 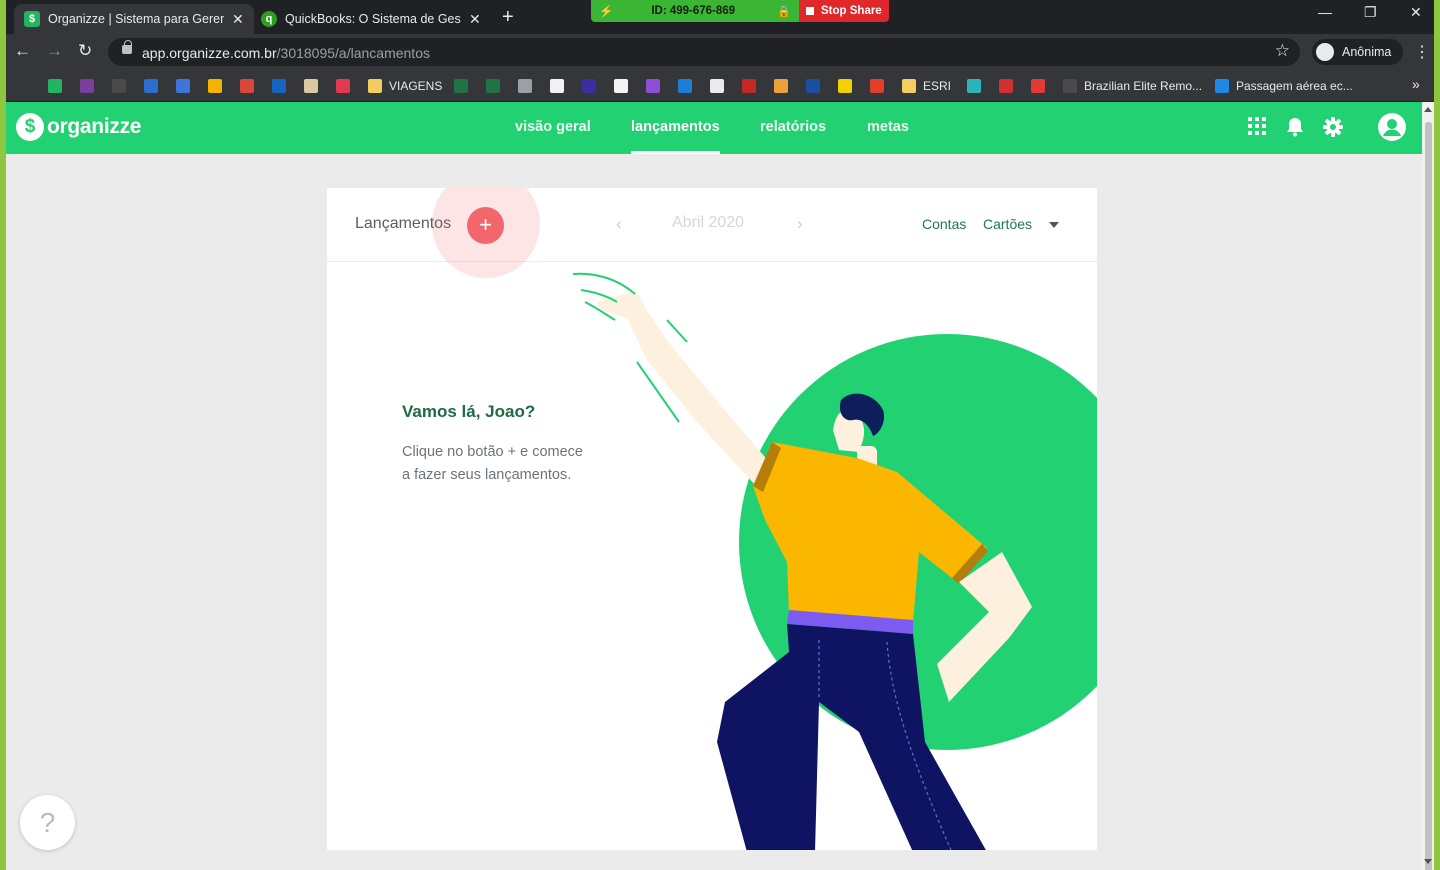 What do you see at coordinates (47, 822) in the screenshot?
I see `help-button: ?` at bounding box center [47, 822].